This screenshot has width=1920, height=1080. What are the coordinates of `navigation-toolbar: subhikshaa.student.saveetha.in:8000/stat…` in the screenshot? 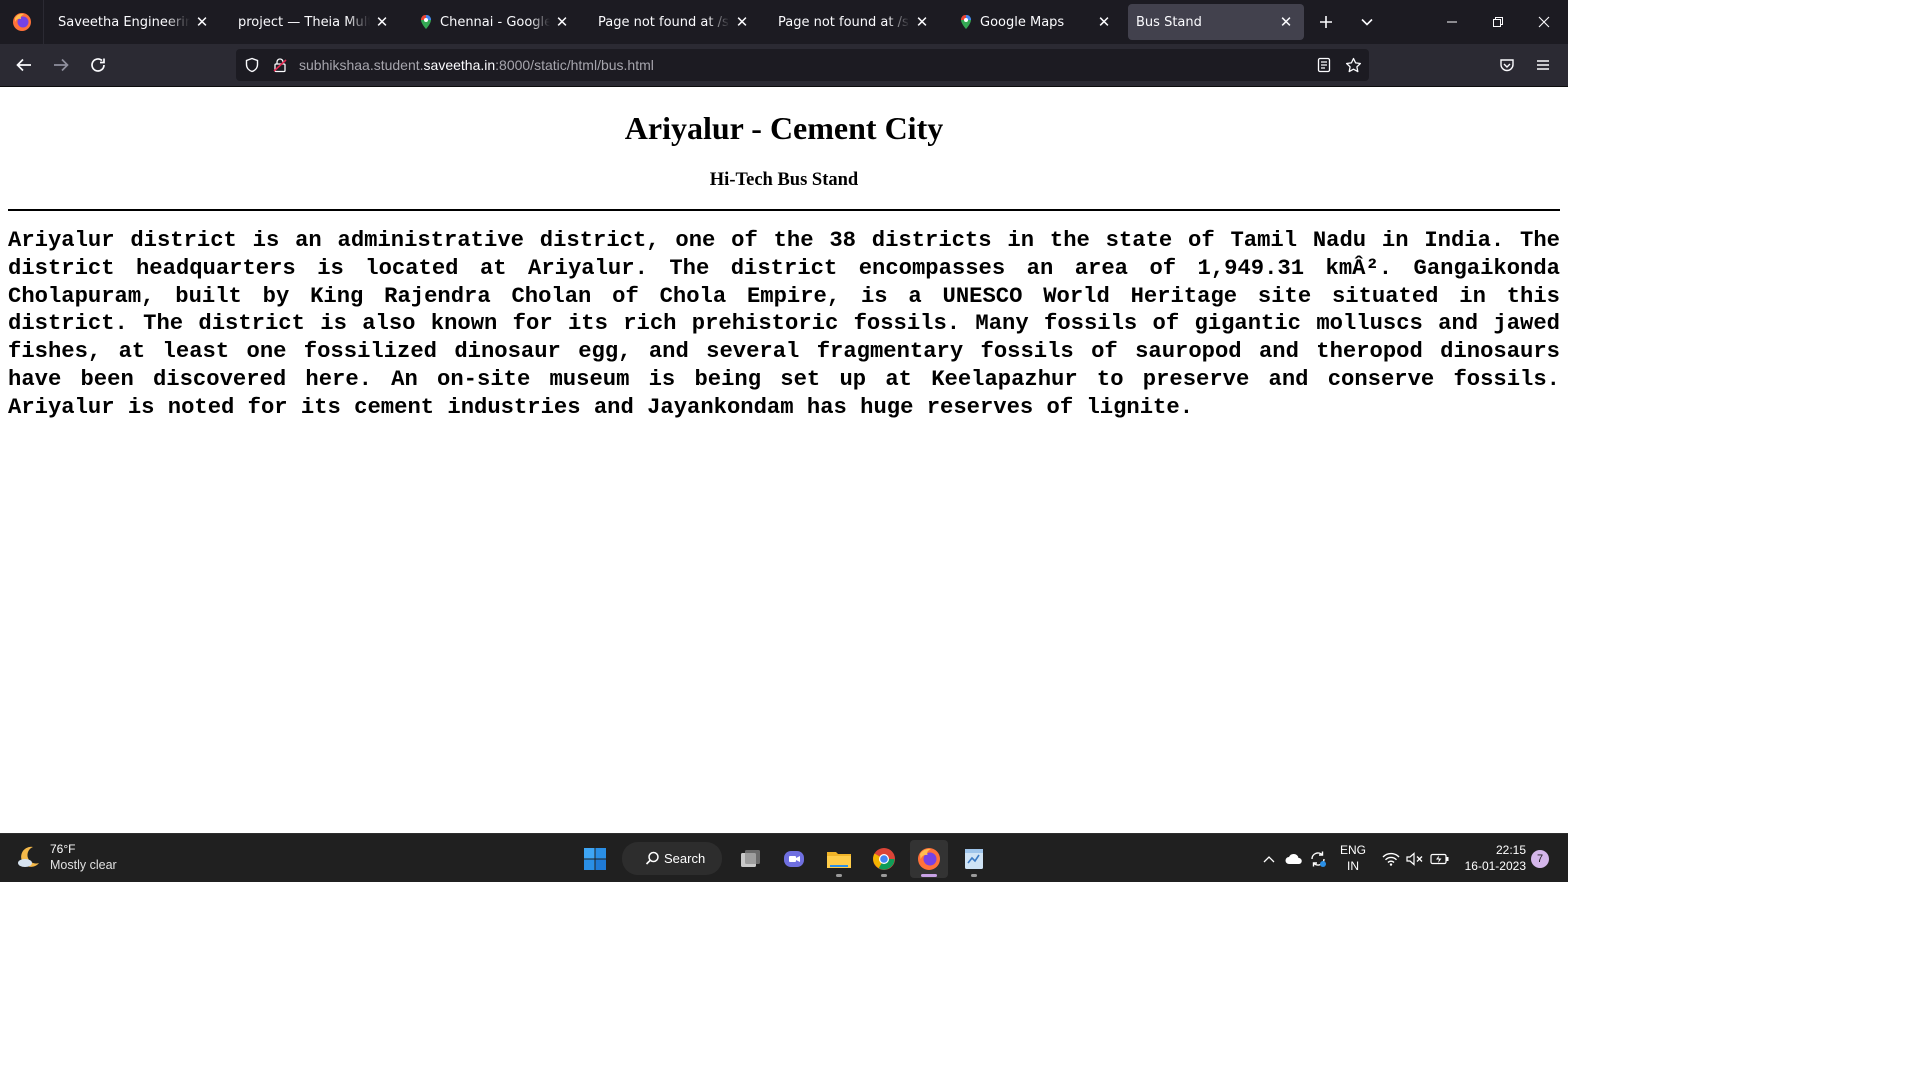 It's located at (784, 65).